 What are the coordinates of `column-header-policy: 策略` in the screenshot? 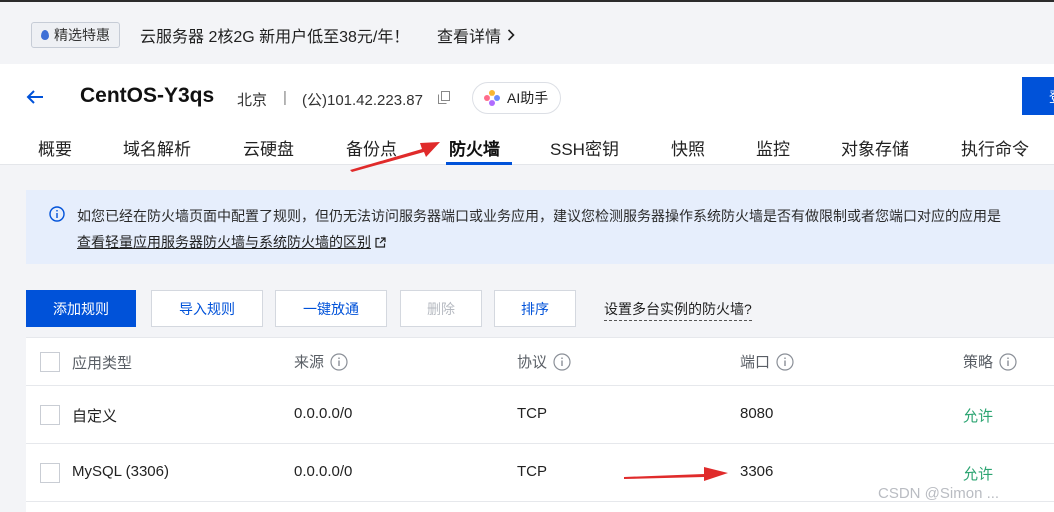 It's located at (990, 361).